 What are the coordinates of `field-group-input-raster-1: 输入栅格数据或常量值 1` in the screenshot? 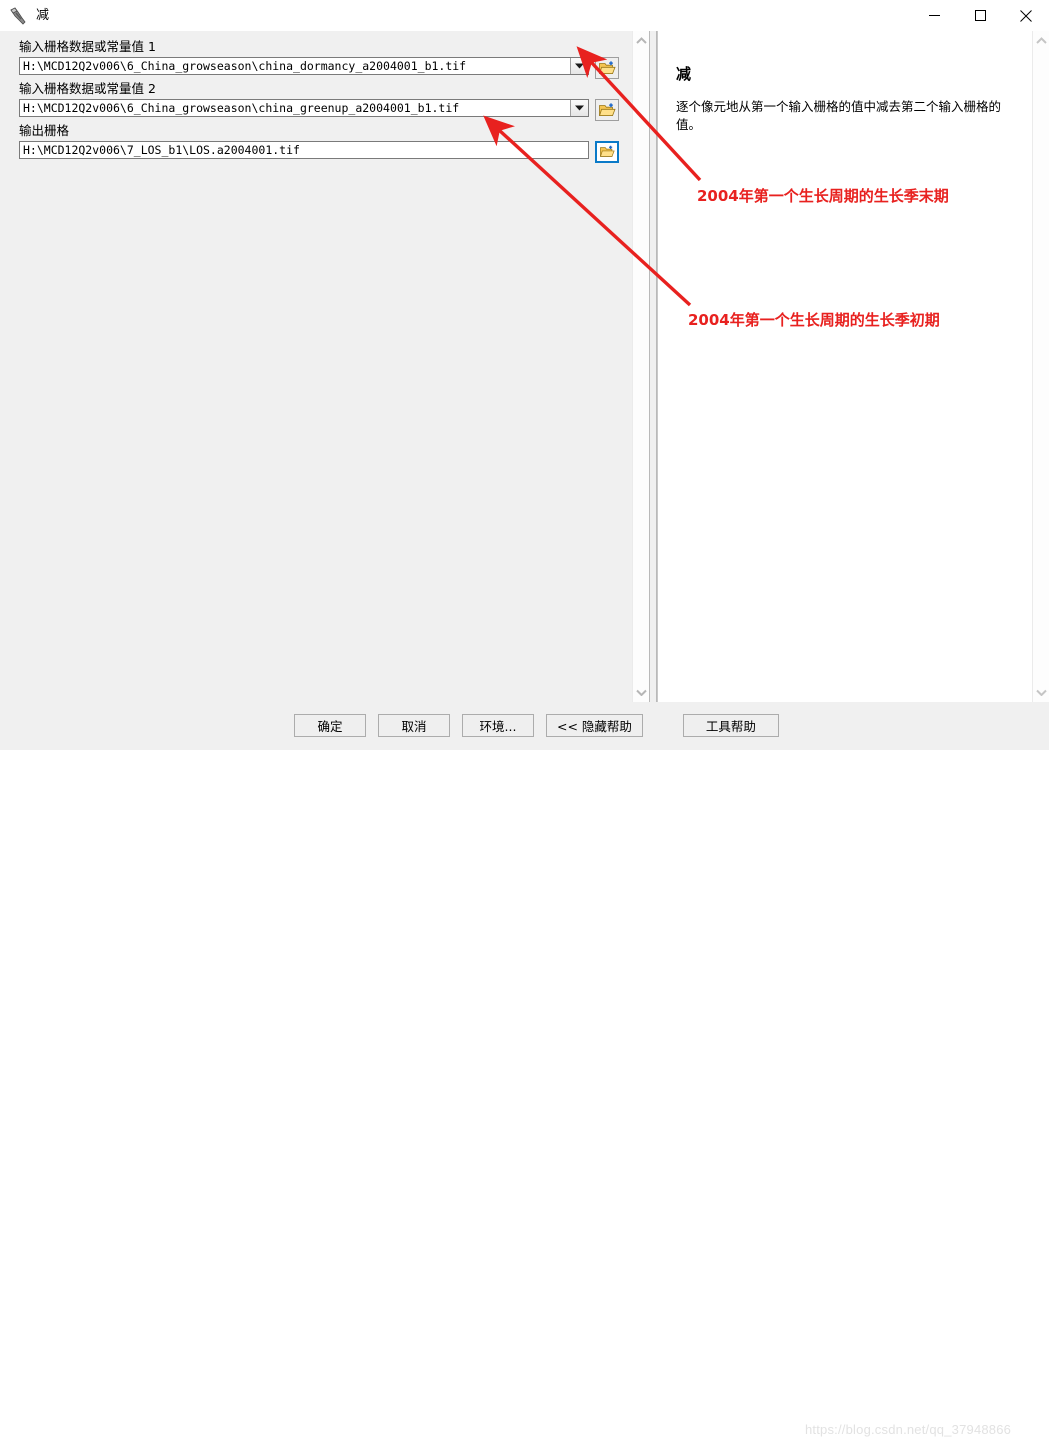 It's located at (319, 59).